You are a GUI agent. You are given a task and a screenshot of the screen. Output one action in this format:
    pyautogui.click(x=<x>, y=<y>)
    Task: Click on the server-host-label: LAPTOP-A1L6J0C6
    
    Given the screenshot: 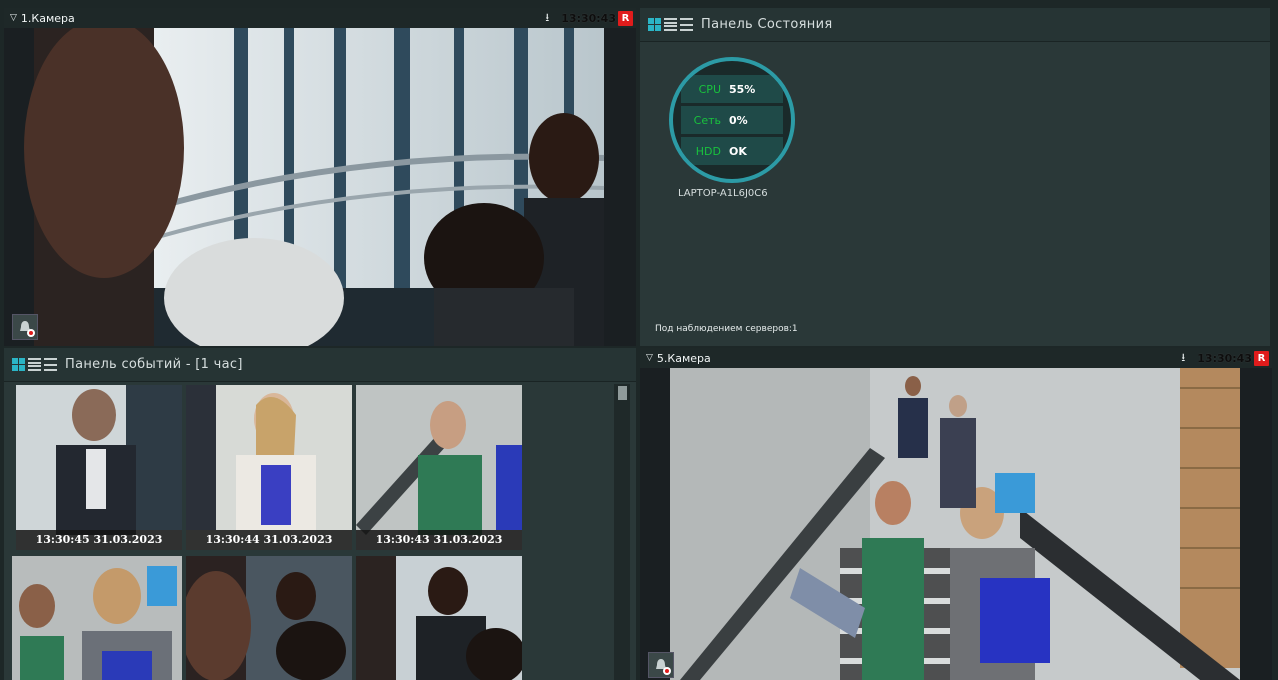 What is the action you would take?
    pyautogui.click(x=723, y=193)
    